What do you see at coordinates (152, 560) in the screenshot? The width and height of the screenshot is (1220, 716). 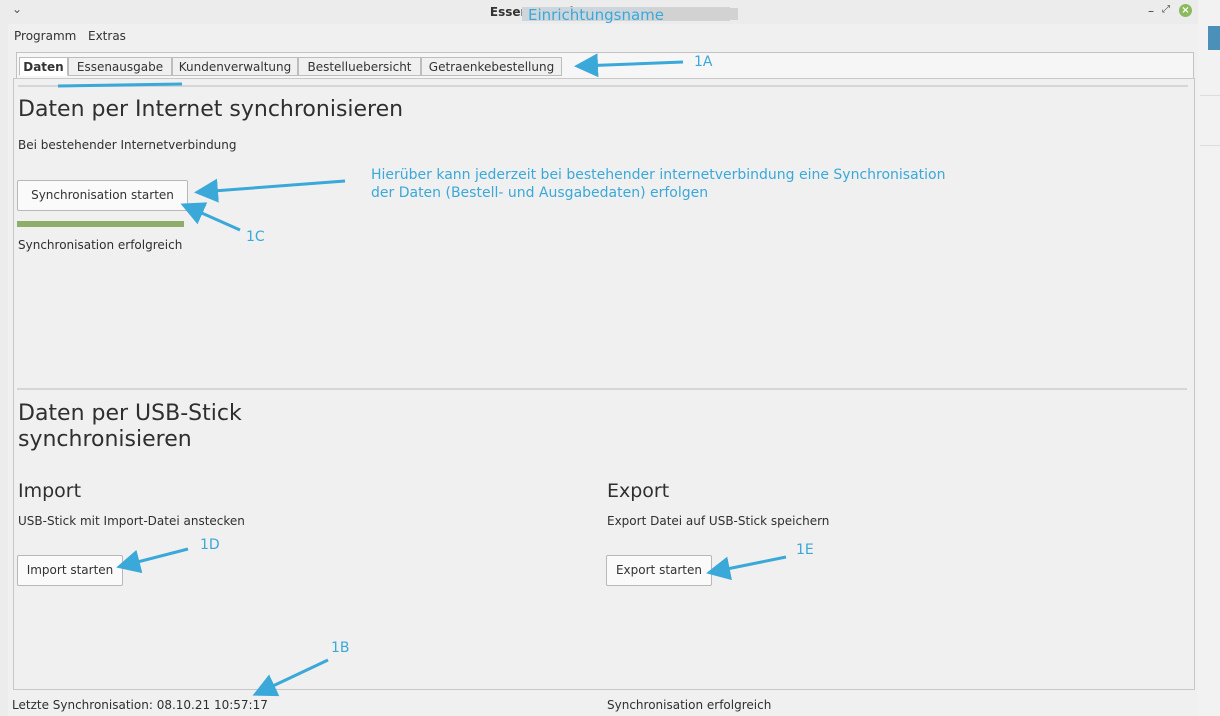 I see `arrow-1d` at bounding box center [152, 560].